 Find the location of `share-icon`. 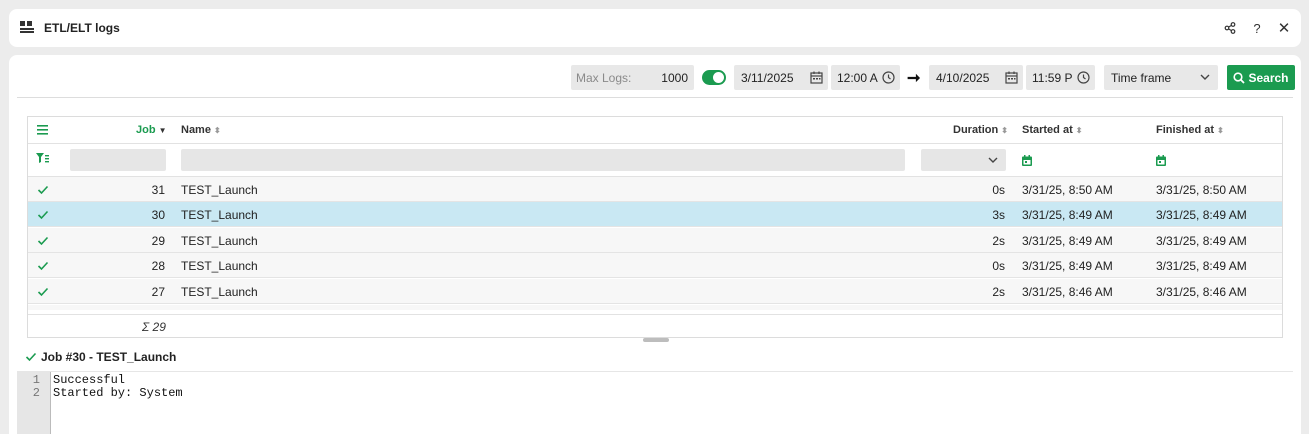

share-icon is located at coordinates (1230, 28).